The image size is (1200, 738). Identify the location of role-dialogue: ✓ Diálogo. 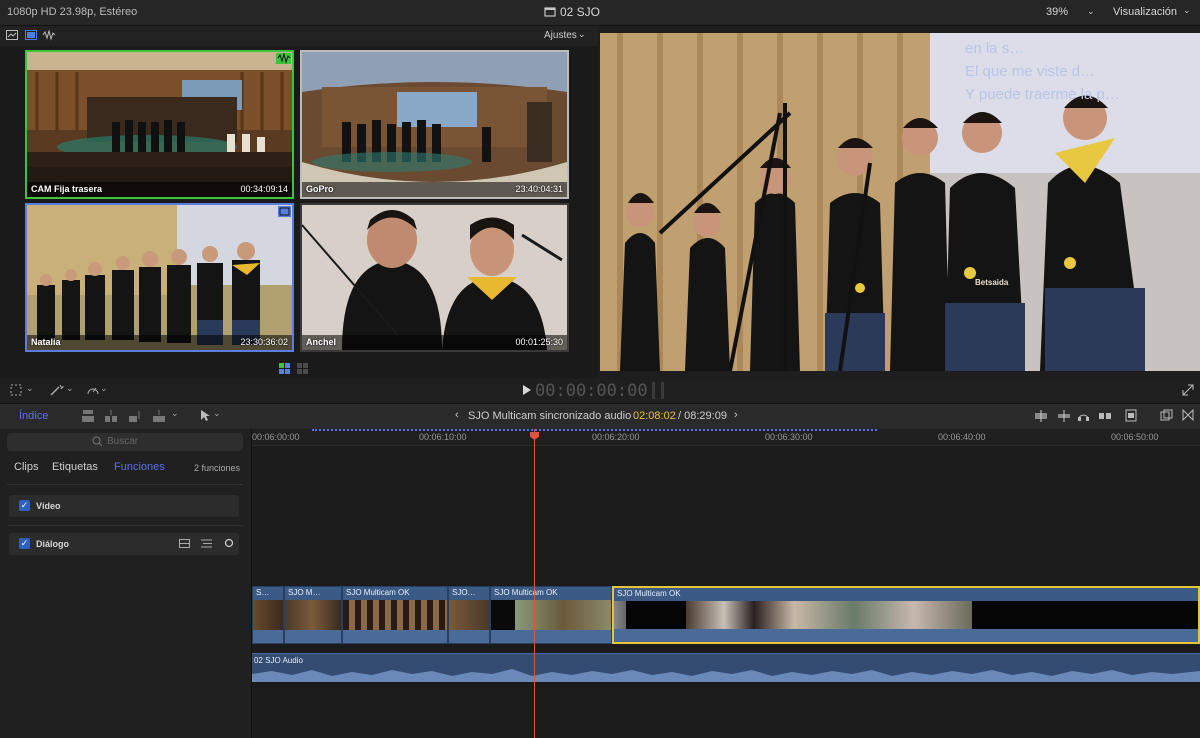
(124, 544).